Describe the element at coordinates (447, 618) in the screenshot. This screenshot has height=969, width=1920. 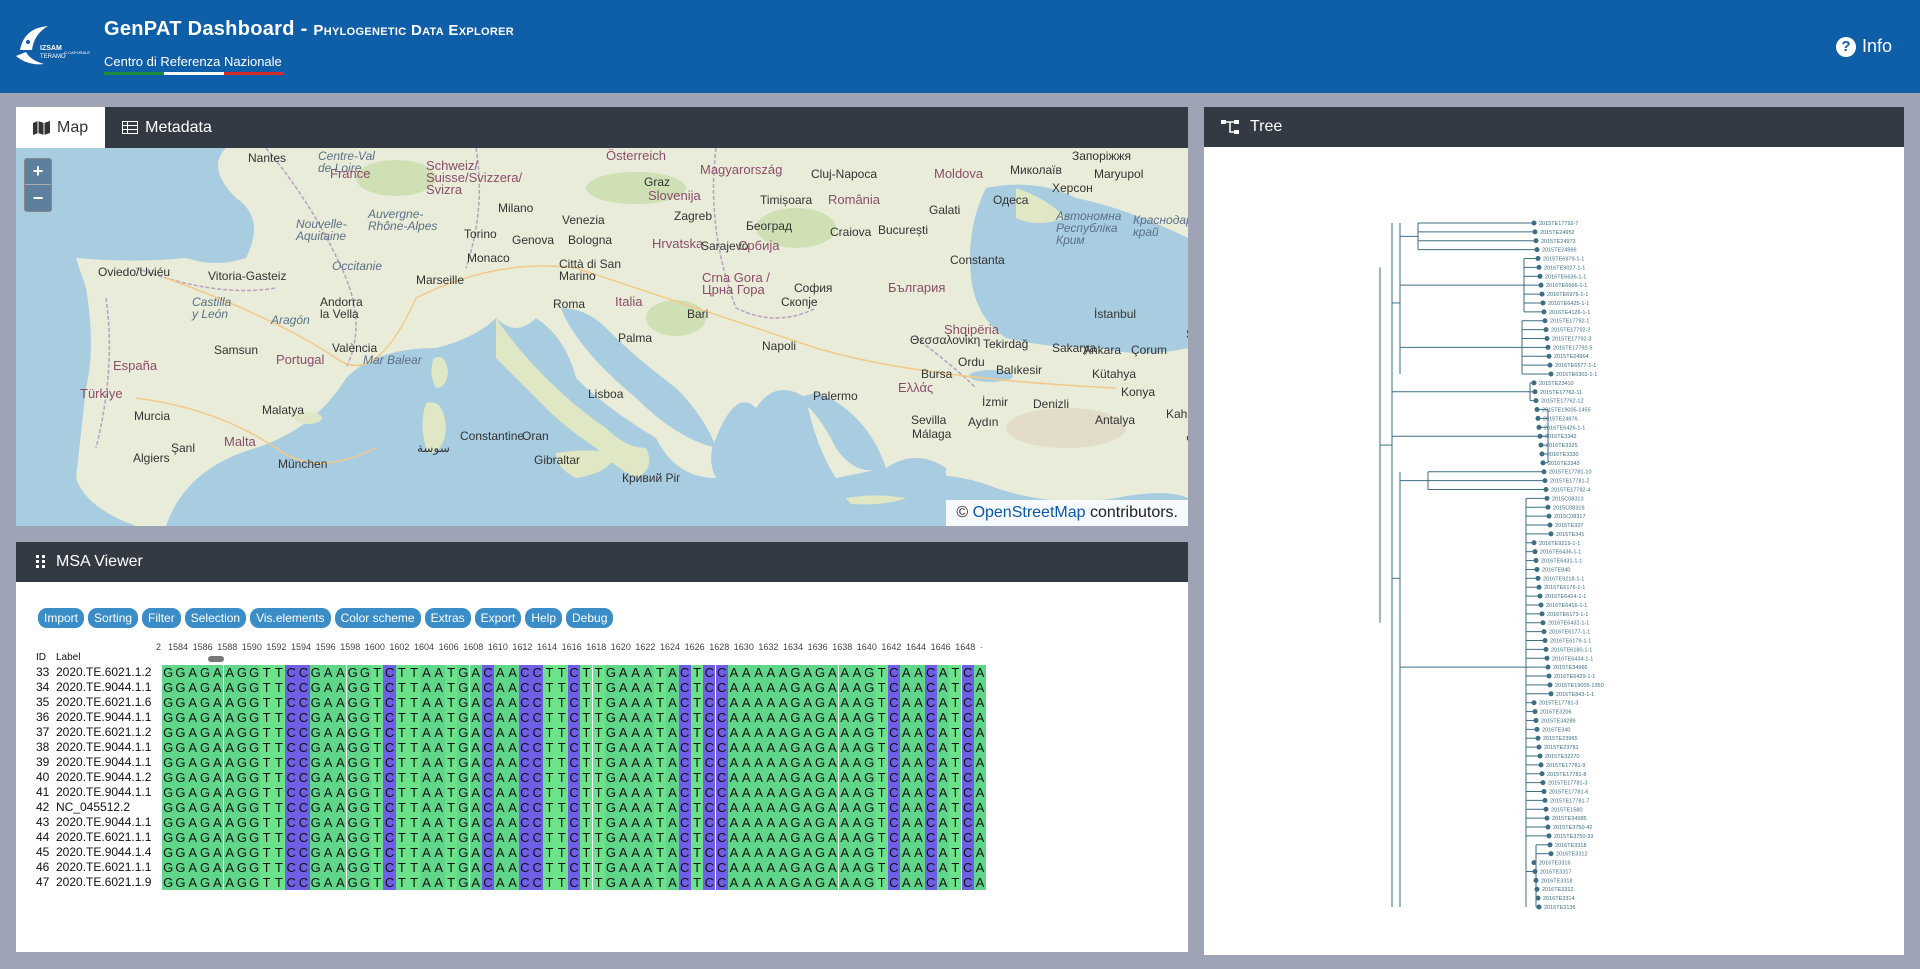
I see `msa-menu-extras: Extras` at that location.